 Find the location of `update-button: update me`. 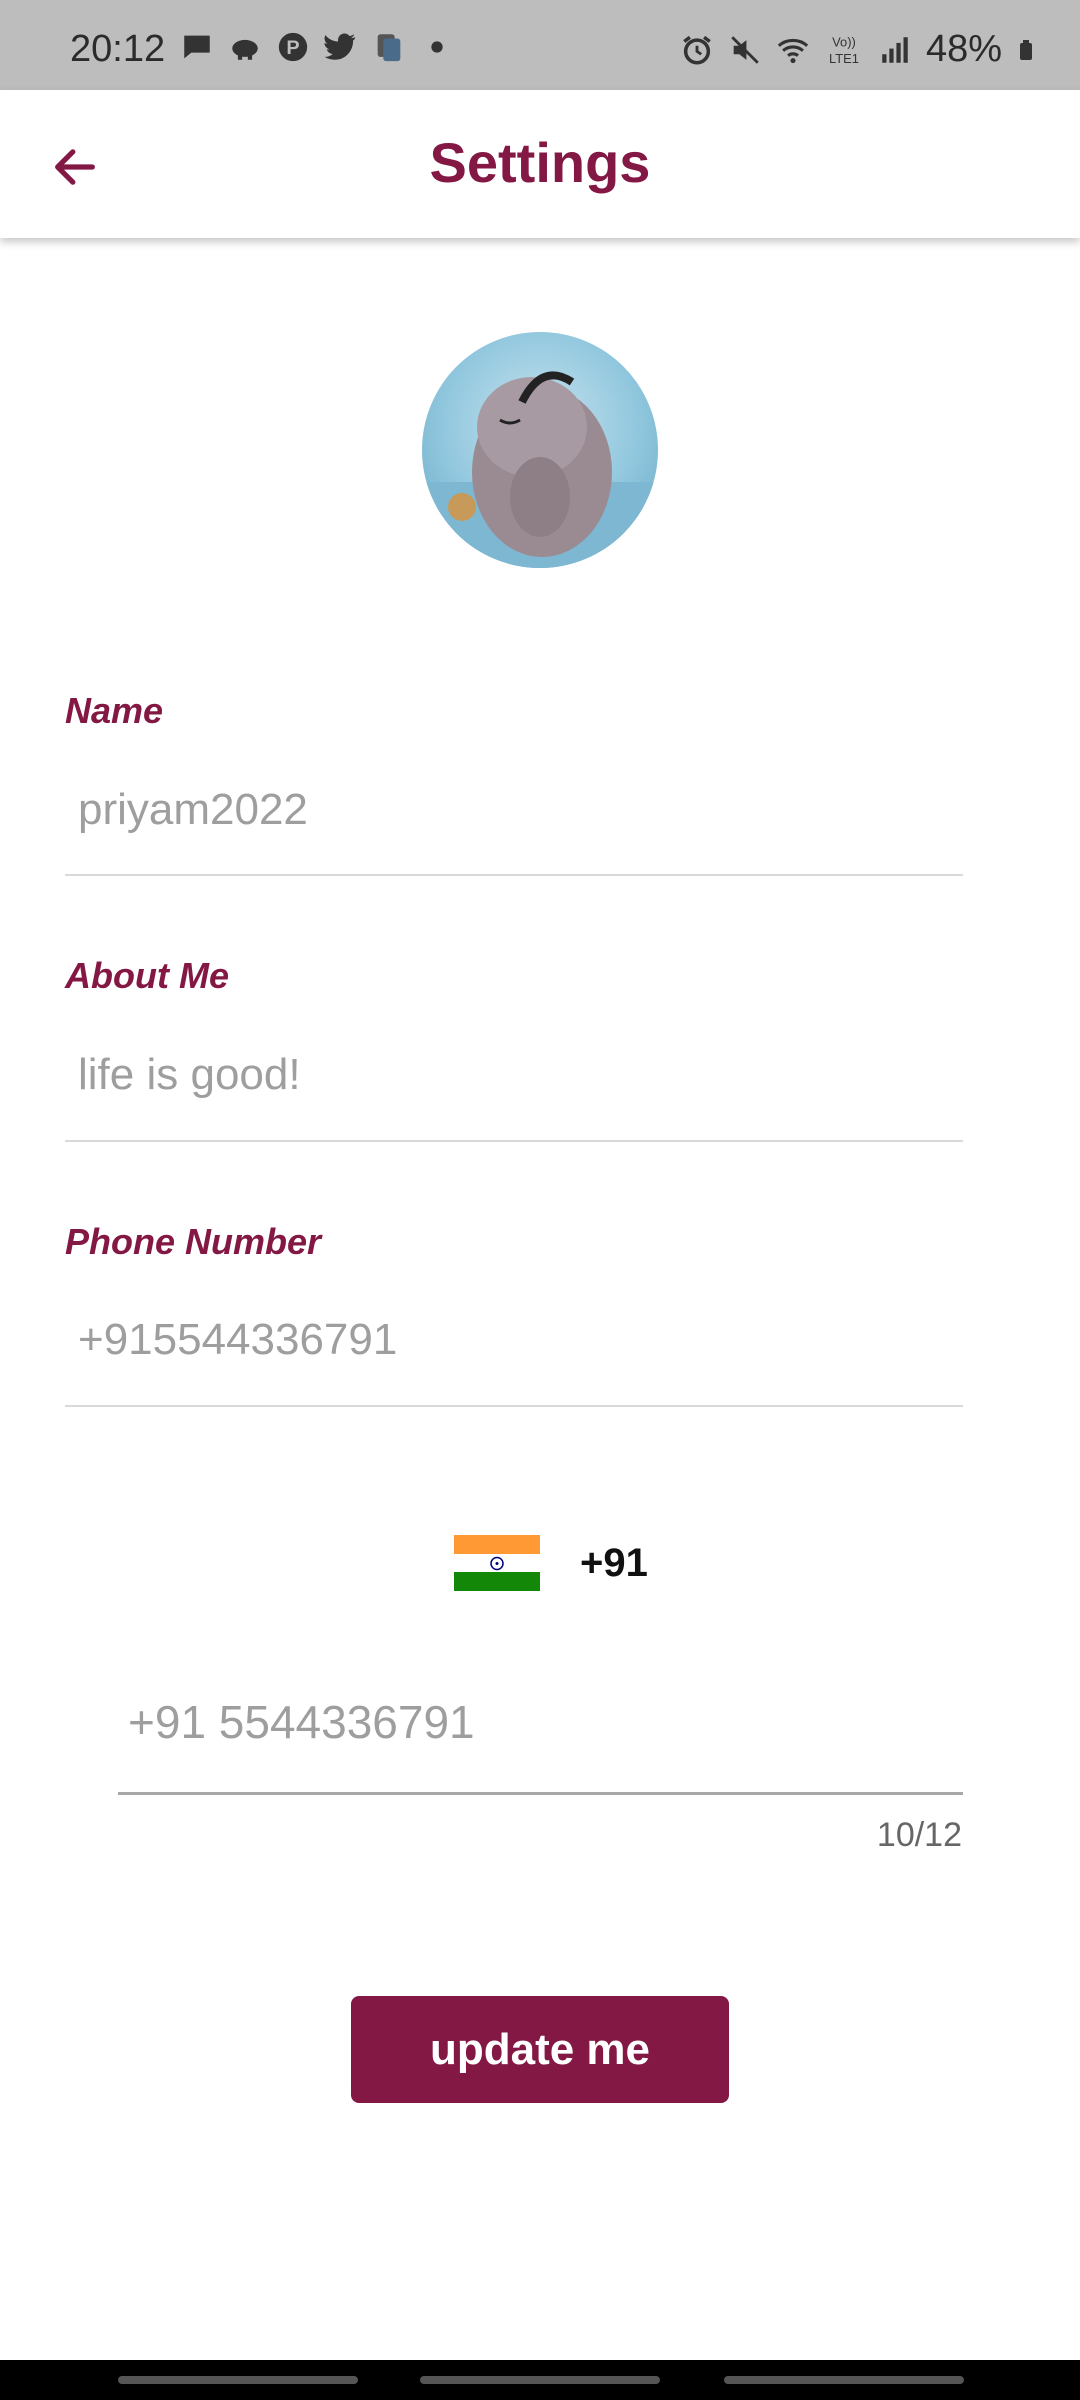

update-button: update me is located at coordinates (540, 2049).